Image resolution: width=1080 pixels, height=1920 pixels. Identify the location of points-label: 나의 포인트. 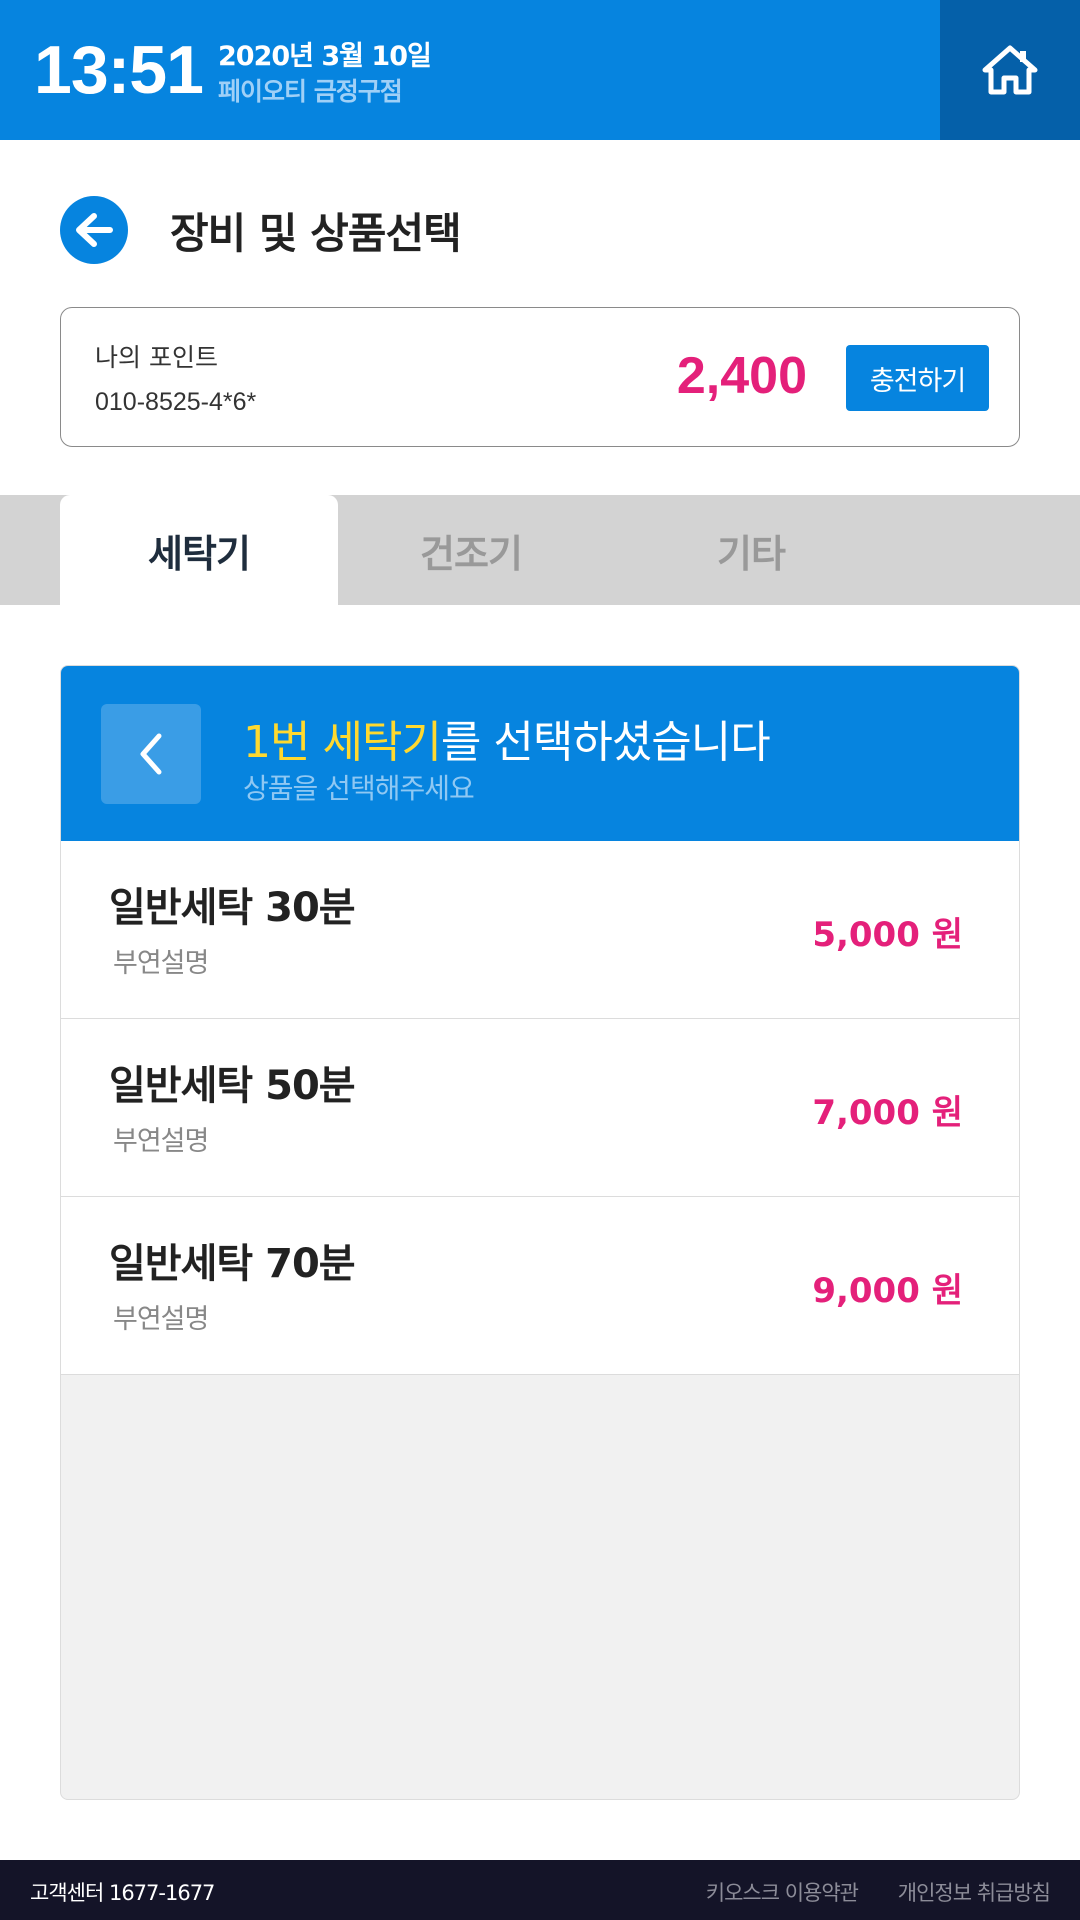
(156, 357).